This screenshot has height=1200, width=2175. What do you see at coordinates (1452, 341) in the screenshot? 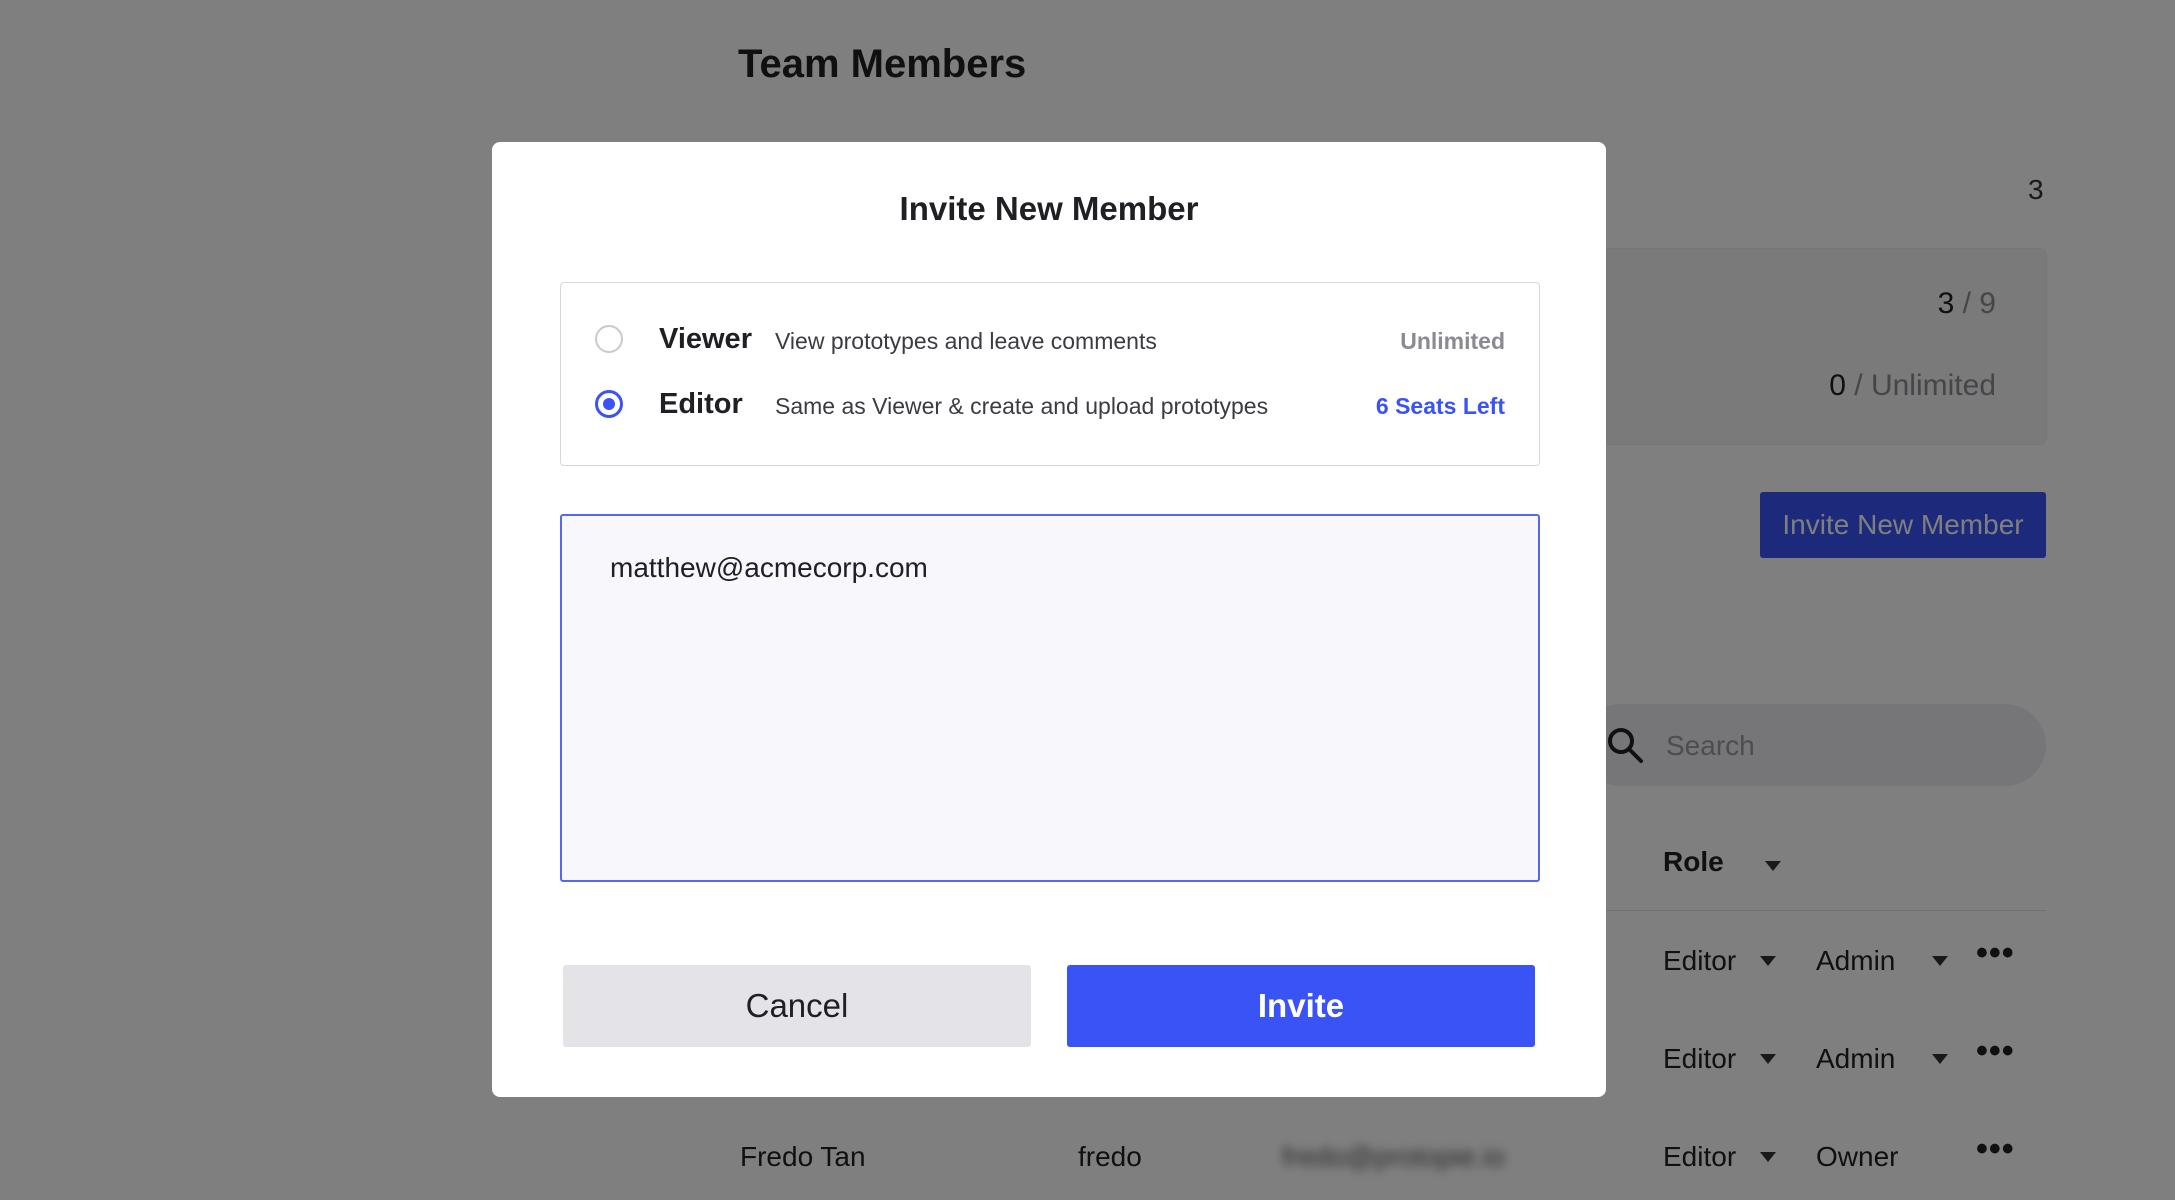
I see `viewer-availability: Unlimited` at bounding box center [1452, 341].